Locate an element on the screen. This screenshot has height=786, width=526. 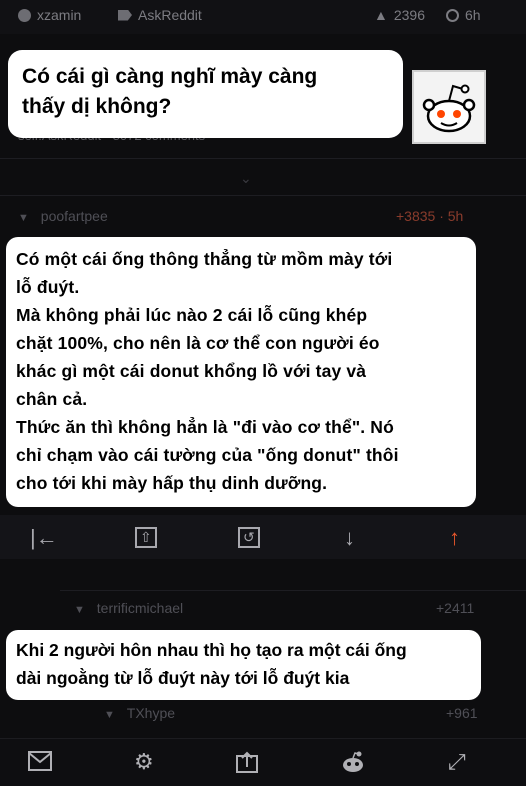
post-score: ▲ 2396 is located at coordinates (399, 15).